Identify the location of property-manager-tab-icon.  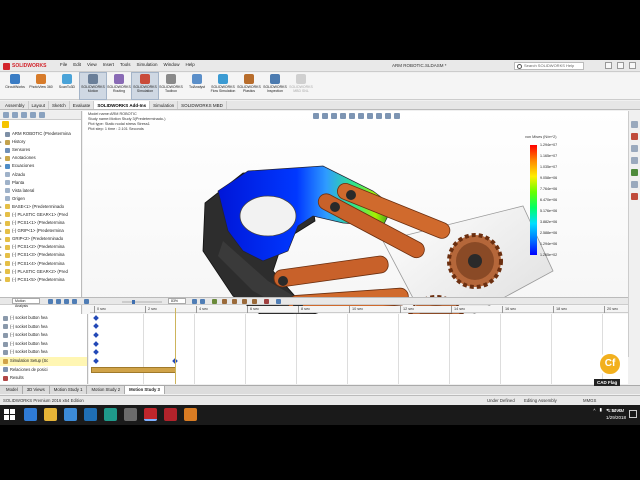
(15, 115).